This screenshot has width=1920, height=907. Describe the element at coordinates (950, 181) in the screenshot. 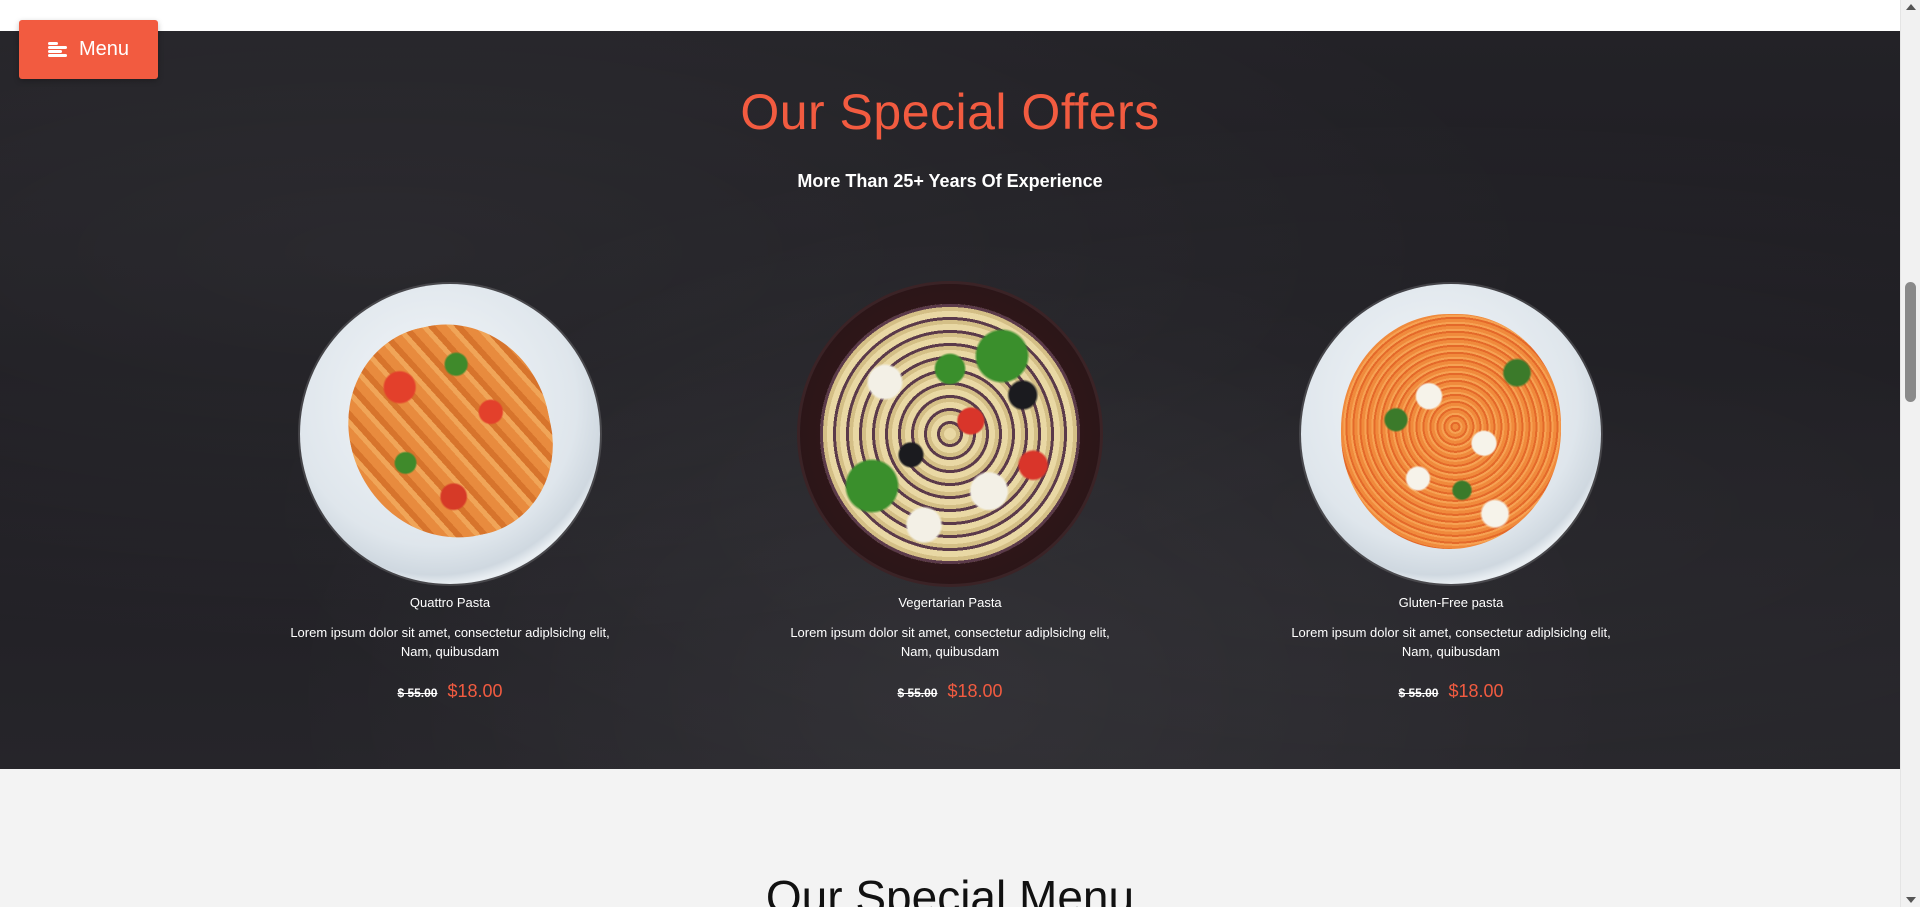

I see `offers-subtitle: More Than 25+ Years Of Experience` at that location.